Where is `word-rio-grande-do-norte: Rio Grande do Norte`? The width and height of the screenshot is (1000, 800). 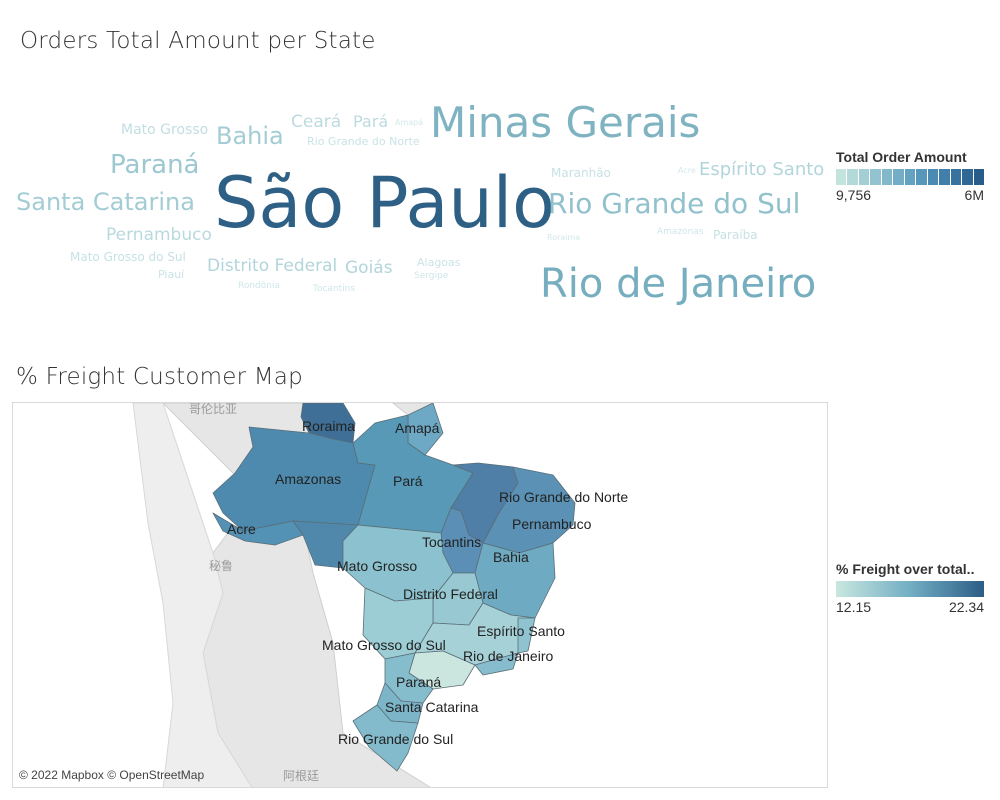
word-rio-grande-do-norte: Rio Grande do Norte is located at coordinates (363, 141).